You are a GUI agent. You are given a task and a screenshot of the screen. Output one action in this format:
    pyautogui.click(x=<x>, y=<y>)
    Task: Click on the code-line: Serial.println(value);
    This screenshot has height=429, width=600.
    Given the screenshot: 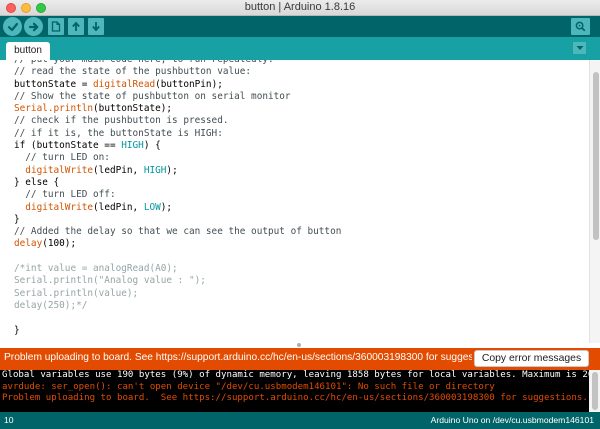 What is the action you would take?
    pyautogui.click(x=76, y=293)
    